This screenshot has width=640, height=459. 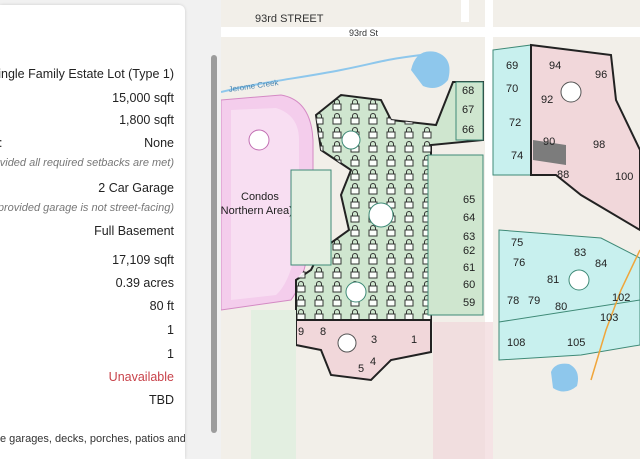 What do you see at coordinates (92, 357) in the screenshot?
I see `value2-row: 1` at bounding box center [92, 357].